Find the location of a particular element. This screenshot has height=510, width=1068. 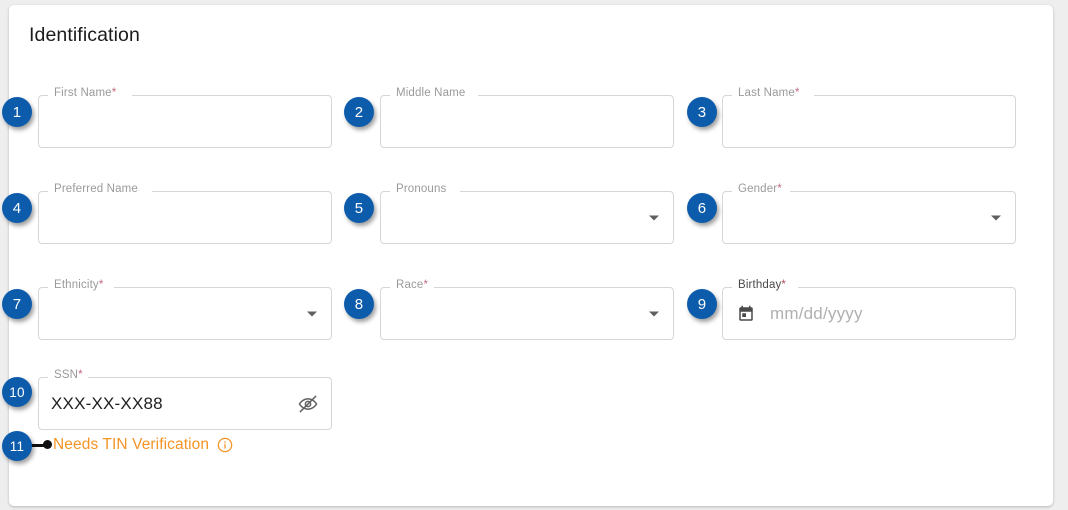

field-placeholder-birthday: mm/dd/yyyy is located at coordinates (816, 313).